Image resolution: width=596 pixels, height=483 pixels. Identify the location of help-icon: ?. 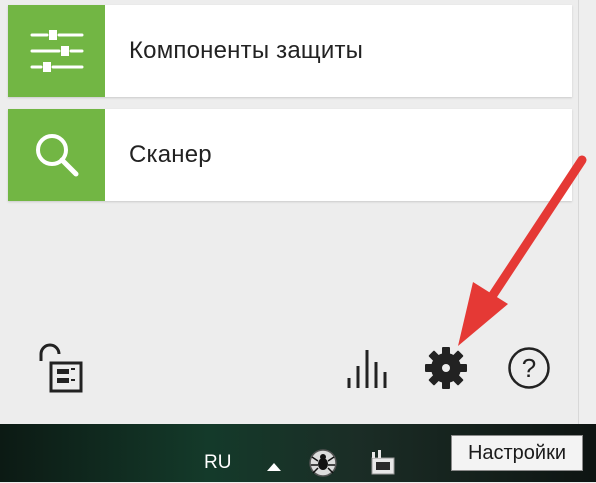
(529, 368).